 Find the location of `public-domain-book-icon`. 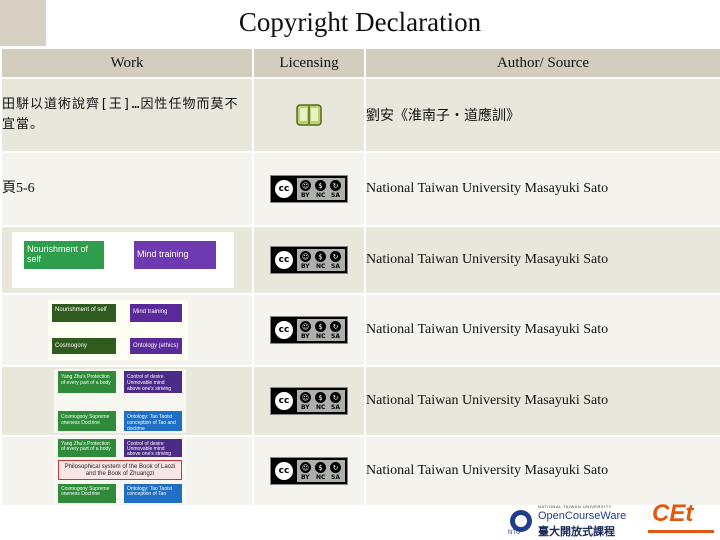

public-domain-book-icon is located at coordinates (309, 115).